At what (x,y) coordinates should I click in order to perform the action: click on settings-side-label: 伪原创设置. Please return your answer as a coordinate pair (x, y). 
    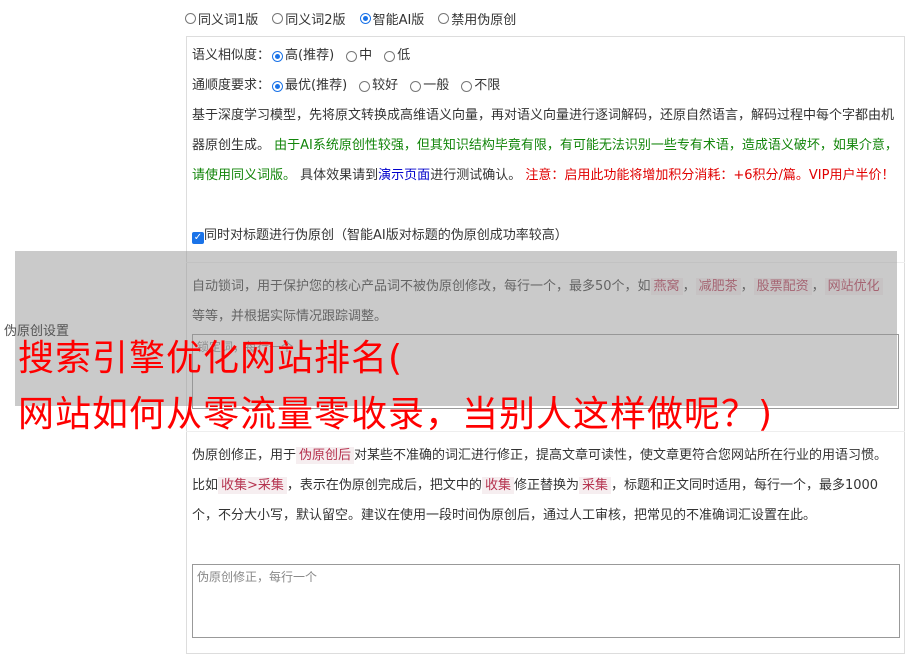
    Looking at the image, I should click on (37, 331).